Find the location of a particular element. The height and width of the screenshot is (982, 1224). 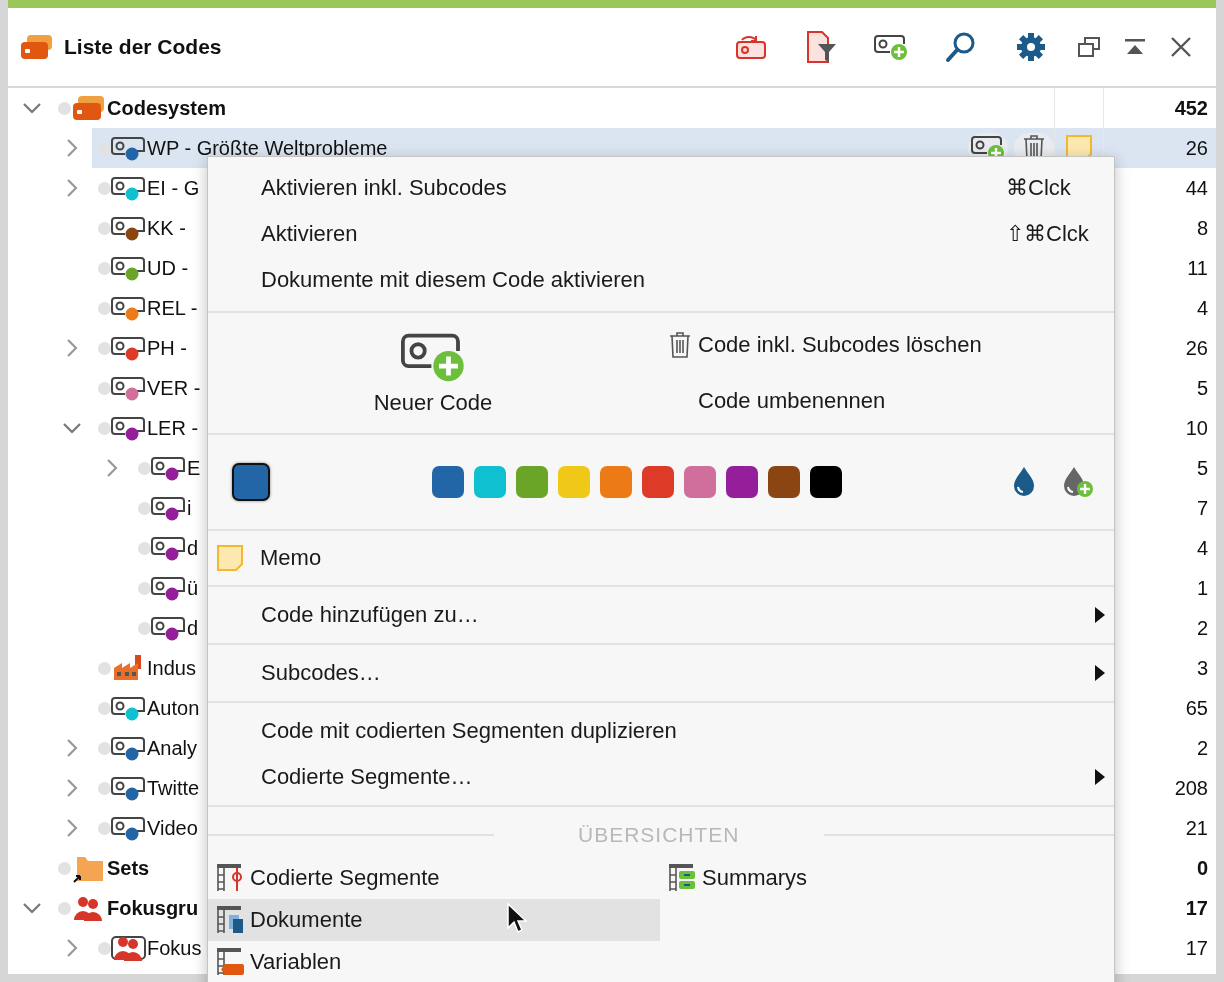

tree-item-label: E is located at coordinates (194, 468).